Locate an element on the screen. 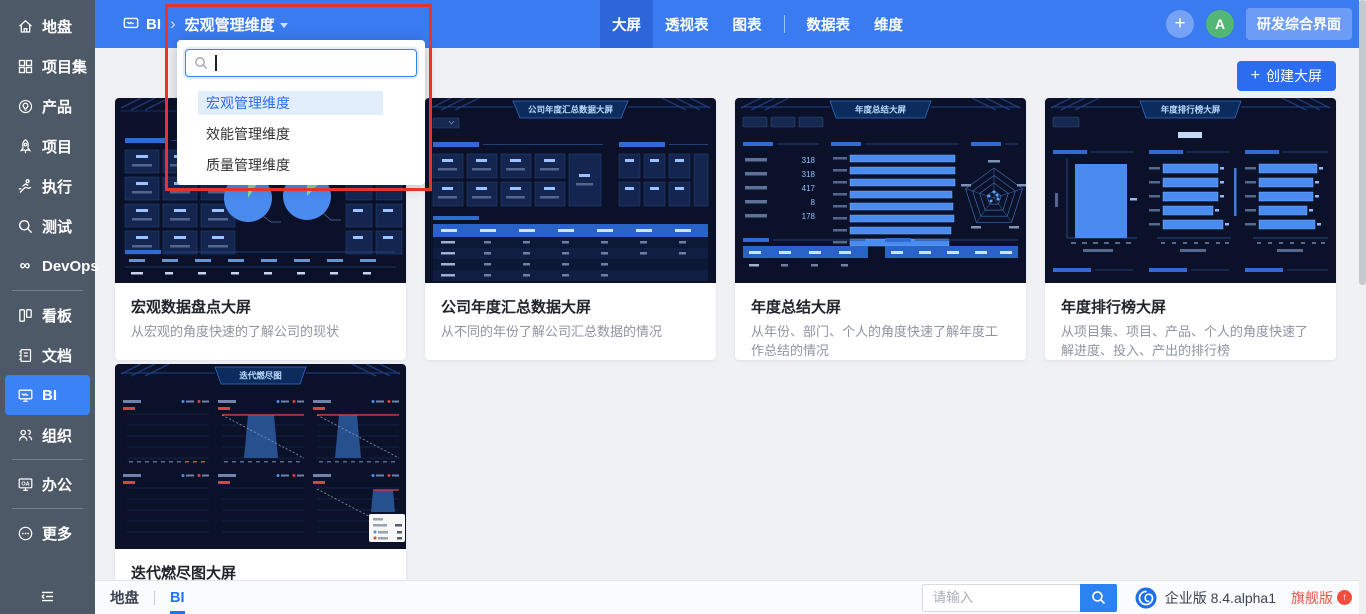 This screenshot has height=614, width=1366. sidebar-item-label: BI is located at coordinates (49, 395).